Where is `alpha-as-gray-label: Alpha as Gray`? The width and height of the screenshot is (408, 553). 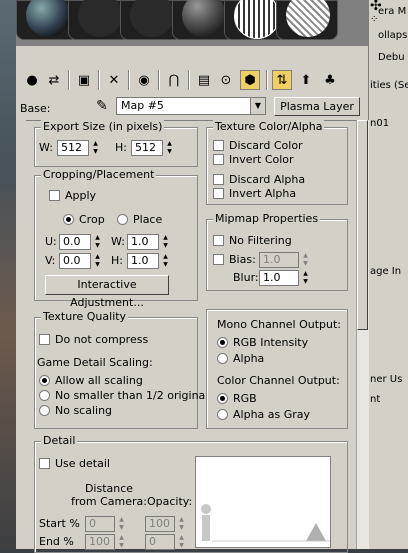
alpha-as-gray-label: Alpha as Gray is located at coordinates (272, 414).